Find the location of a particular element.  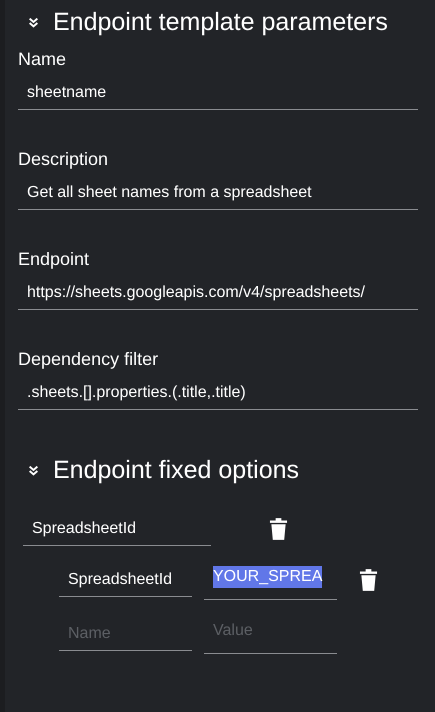

field-label: Endpoint is located at coordinates (54, 259).